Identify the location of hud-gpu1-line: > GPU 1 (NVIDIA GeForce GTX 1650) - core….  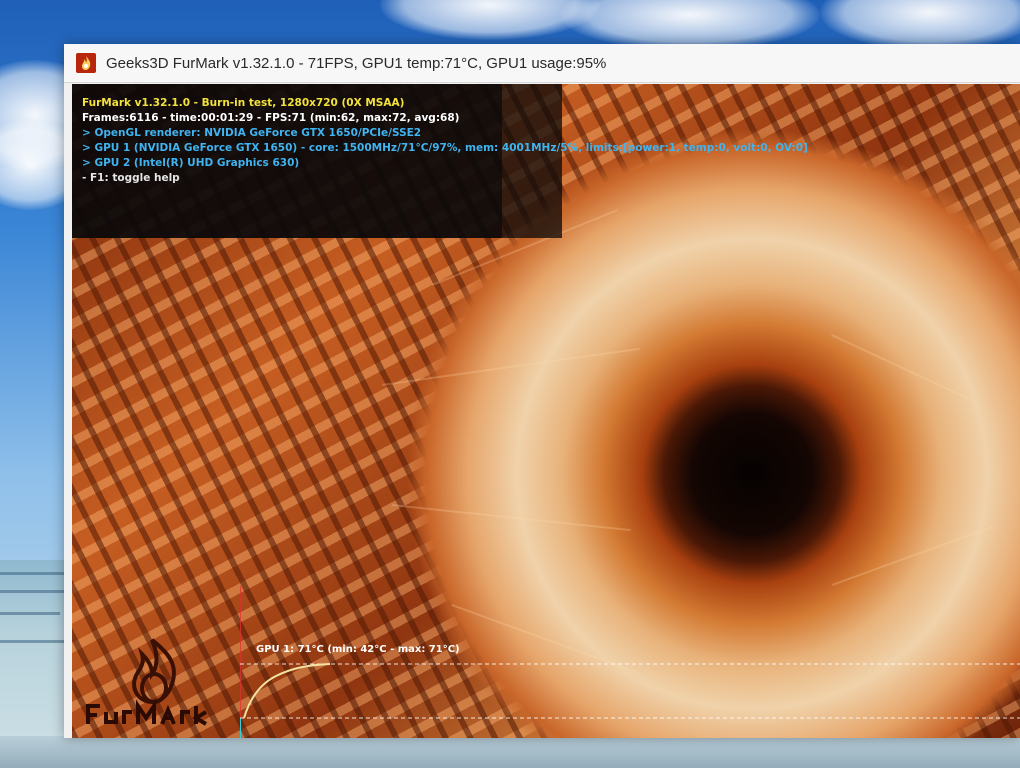
(445, 148).